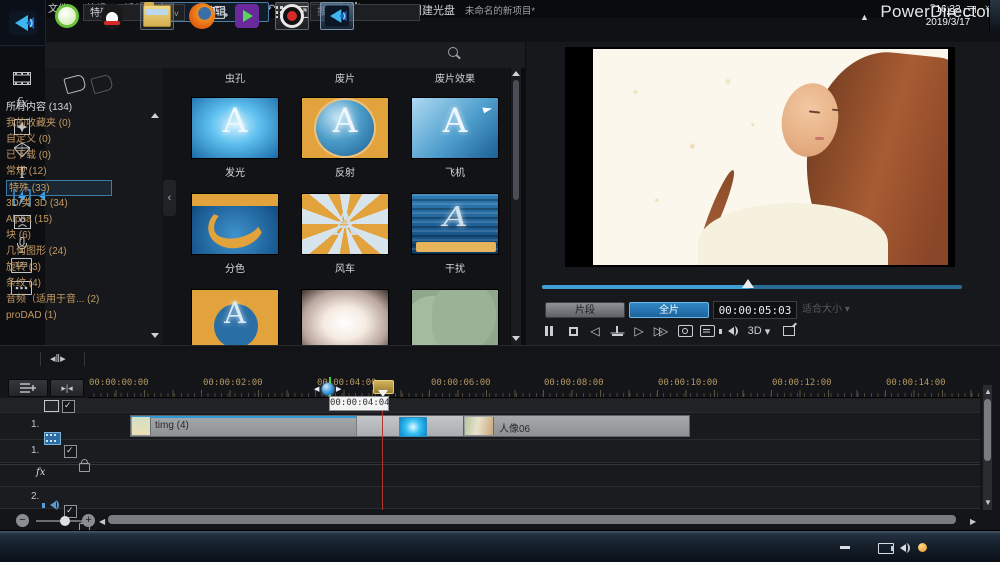  Describe the element at coordinates (247, 16) in the screenshot. I see `taskbar-player-icon` at that location.